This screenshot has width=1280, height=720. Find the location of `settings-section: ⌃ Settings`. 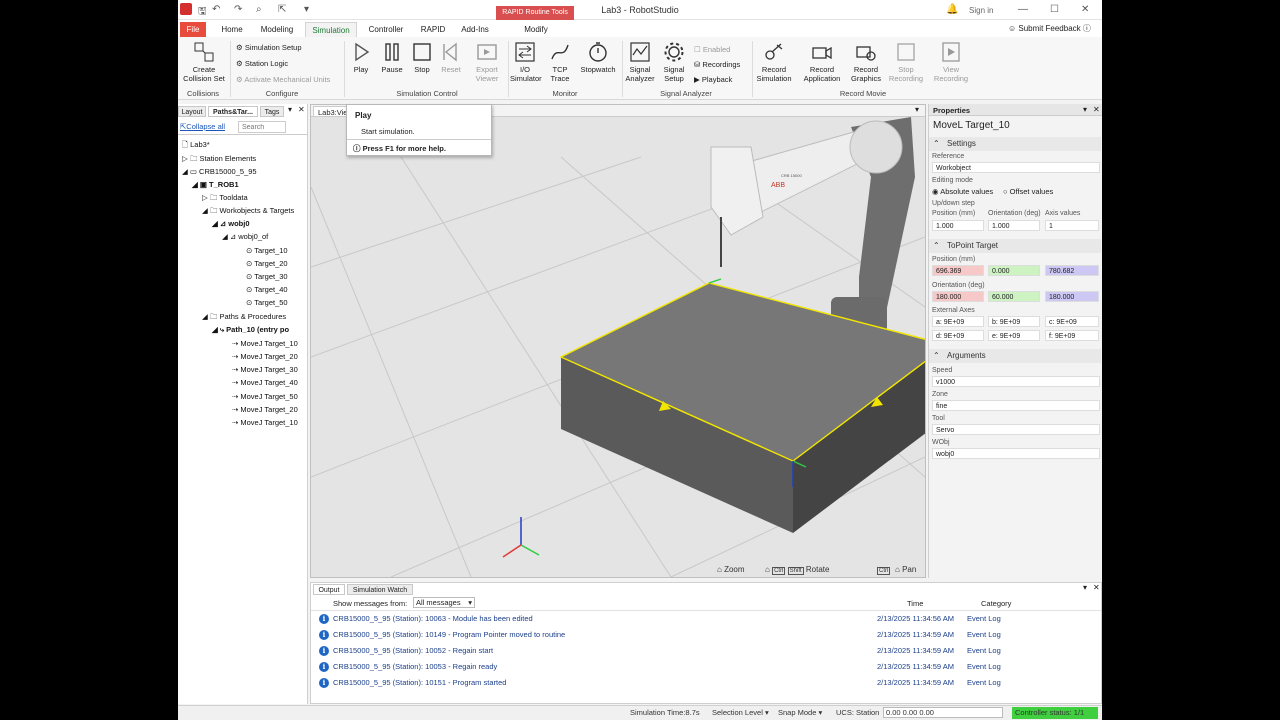

settings-section: ⌃ Settings is located at coordinates (1015, 144).